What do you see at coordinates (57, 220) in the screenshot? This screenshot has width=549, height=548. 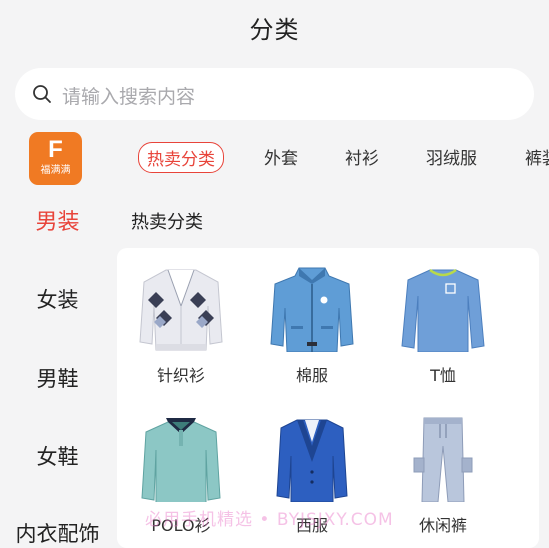 I see `sidebar-item-menswear: 男装` at bounding box center [57, 220].